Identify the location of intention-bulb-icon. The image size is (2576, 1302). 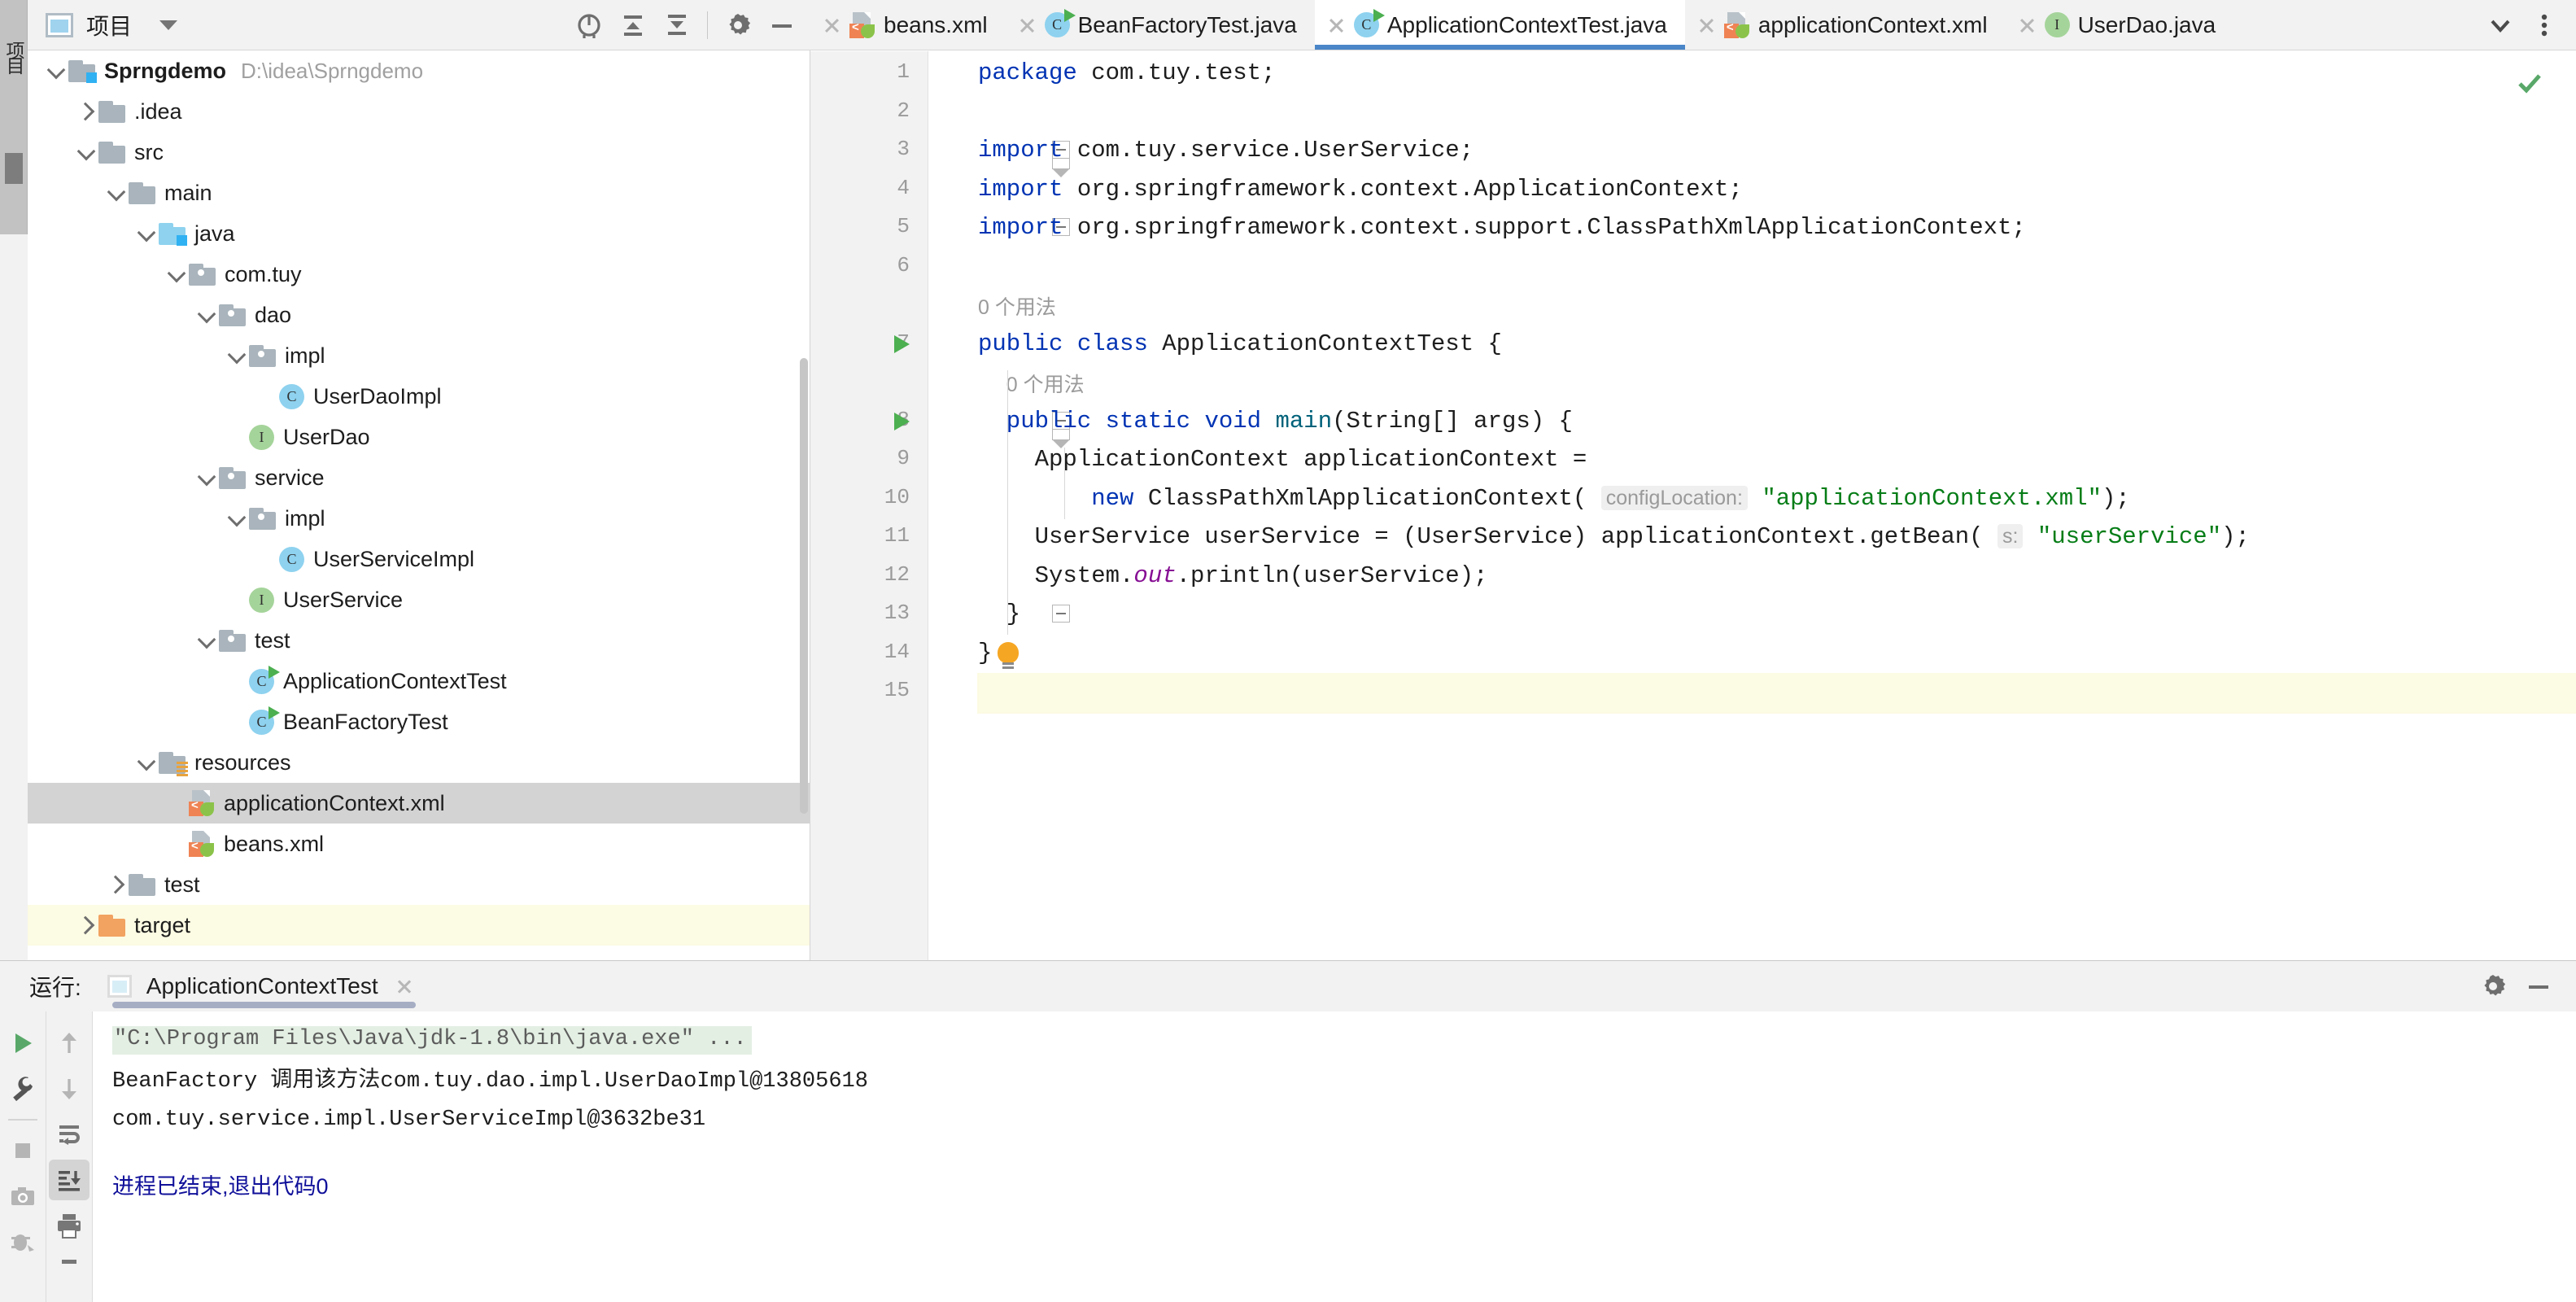
(1008, 655).